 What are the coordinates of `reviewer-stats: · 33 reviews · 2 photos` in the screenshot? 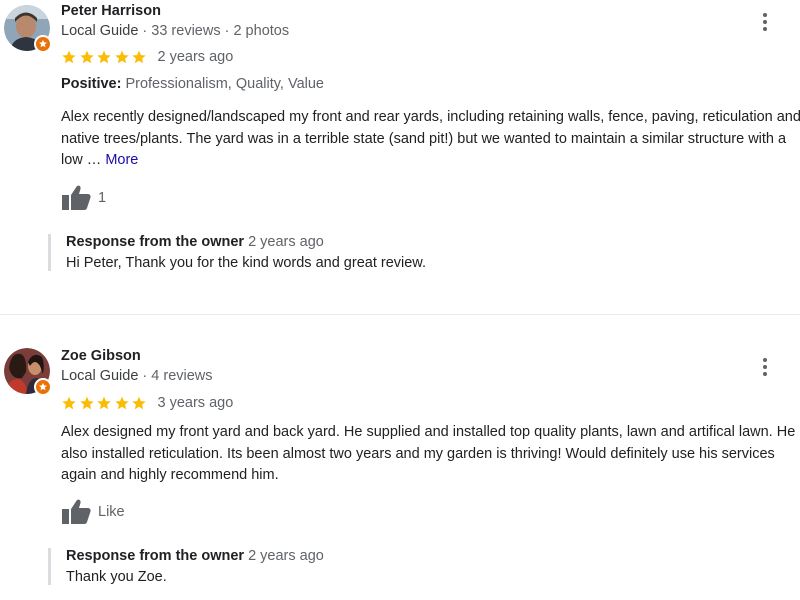 It's located at (214, 31).